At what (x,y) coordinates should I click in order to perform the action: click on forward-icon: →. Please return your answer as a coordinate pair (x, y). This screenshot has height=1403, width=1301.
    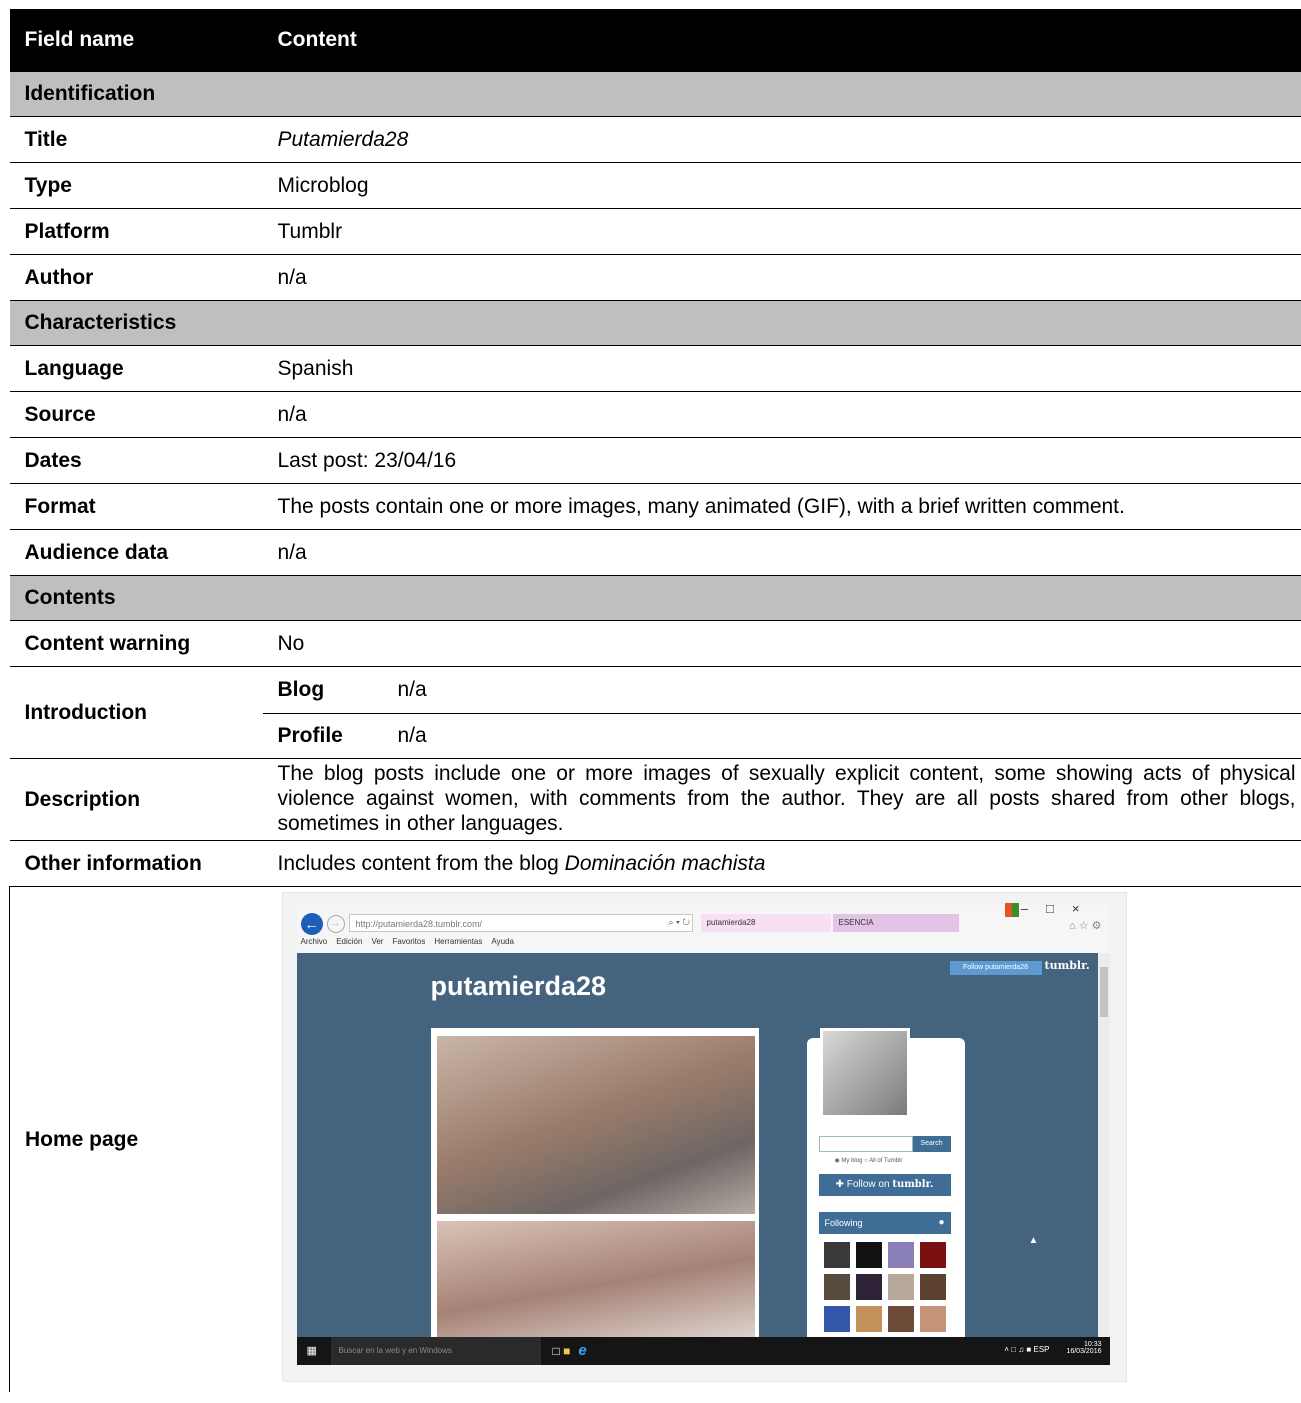
    Looking at the image, I should click on (335, 924).